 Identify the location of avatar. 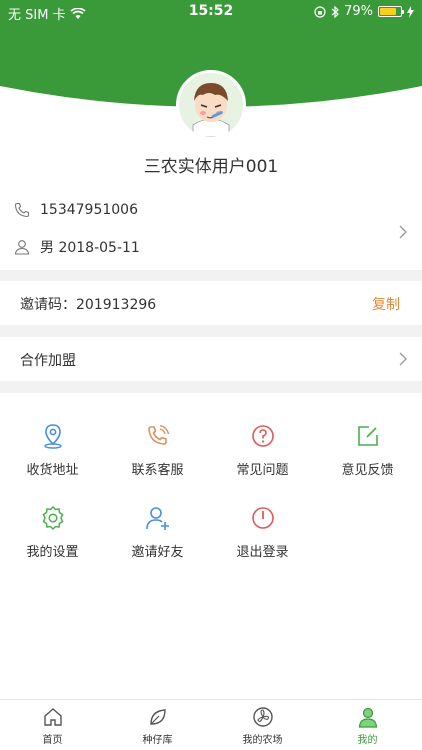
(211, 105).